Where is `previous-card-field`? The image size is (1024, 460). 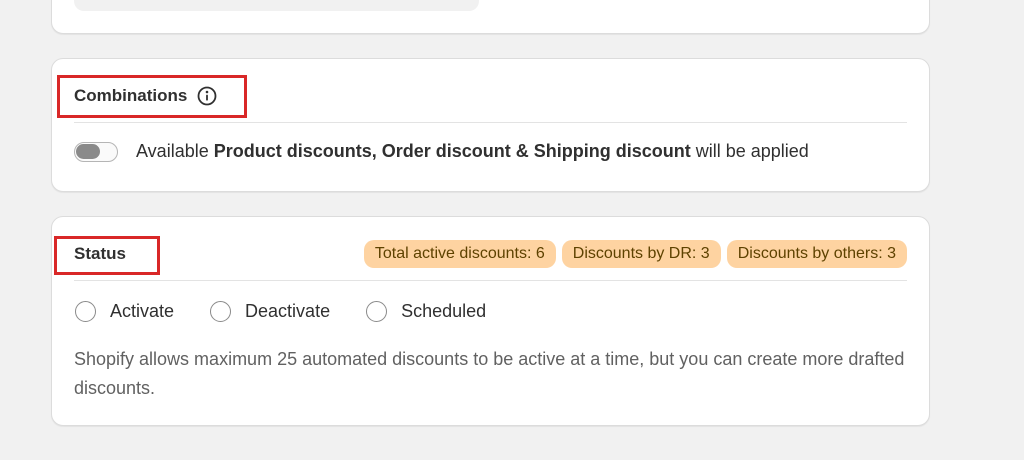
previous-card-field is located at coordinates (276, 5).